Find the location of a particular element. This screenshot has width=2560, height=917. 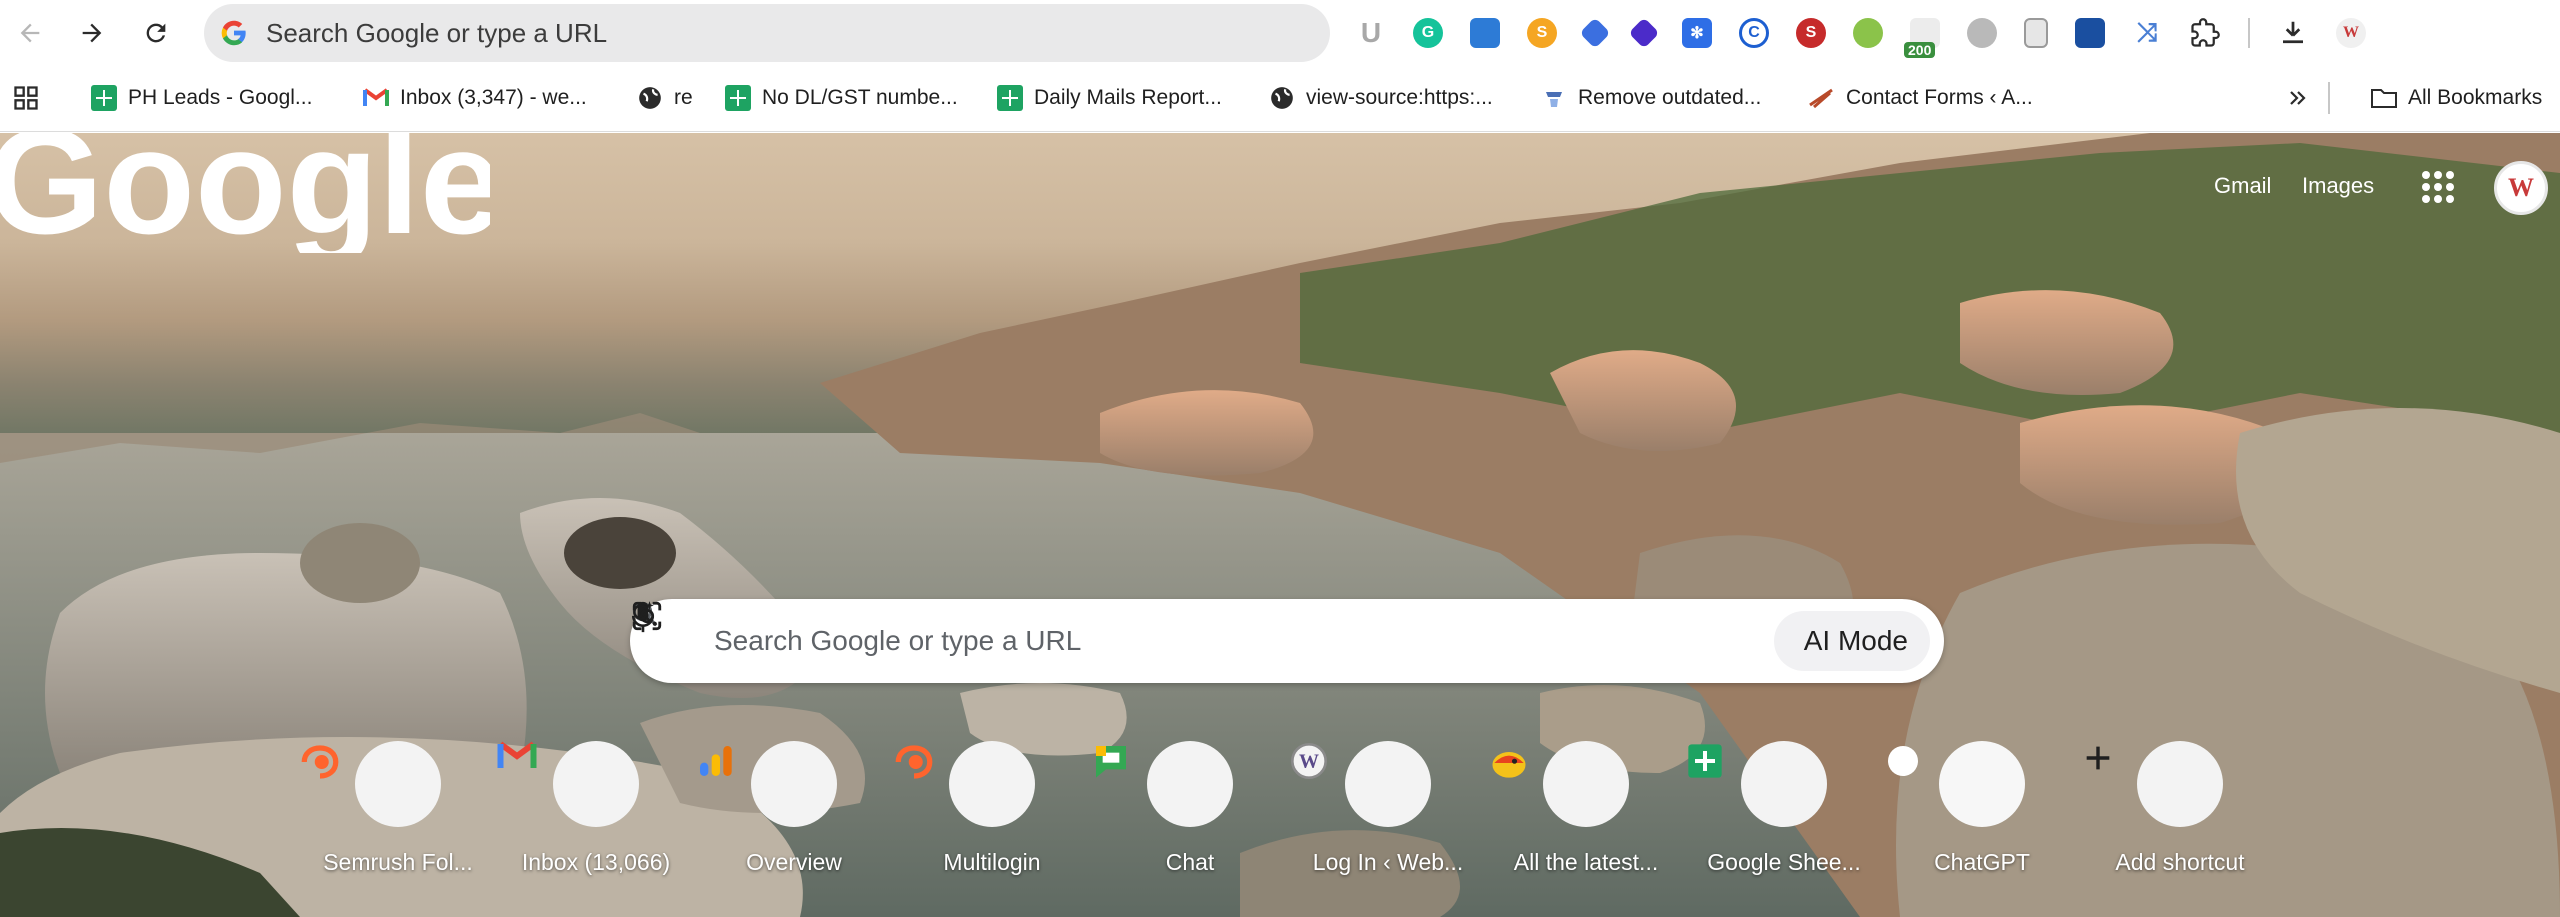

shortcut-tile: Chat is located at coordinates (1190, 808).